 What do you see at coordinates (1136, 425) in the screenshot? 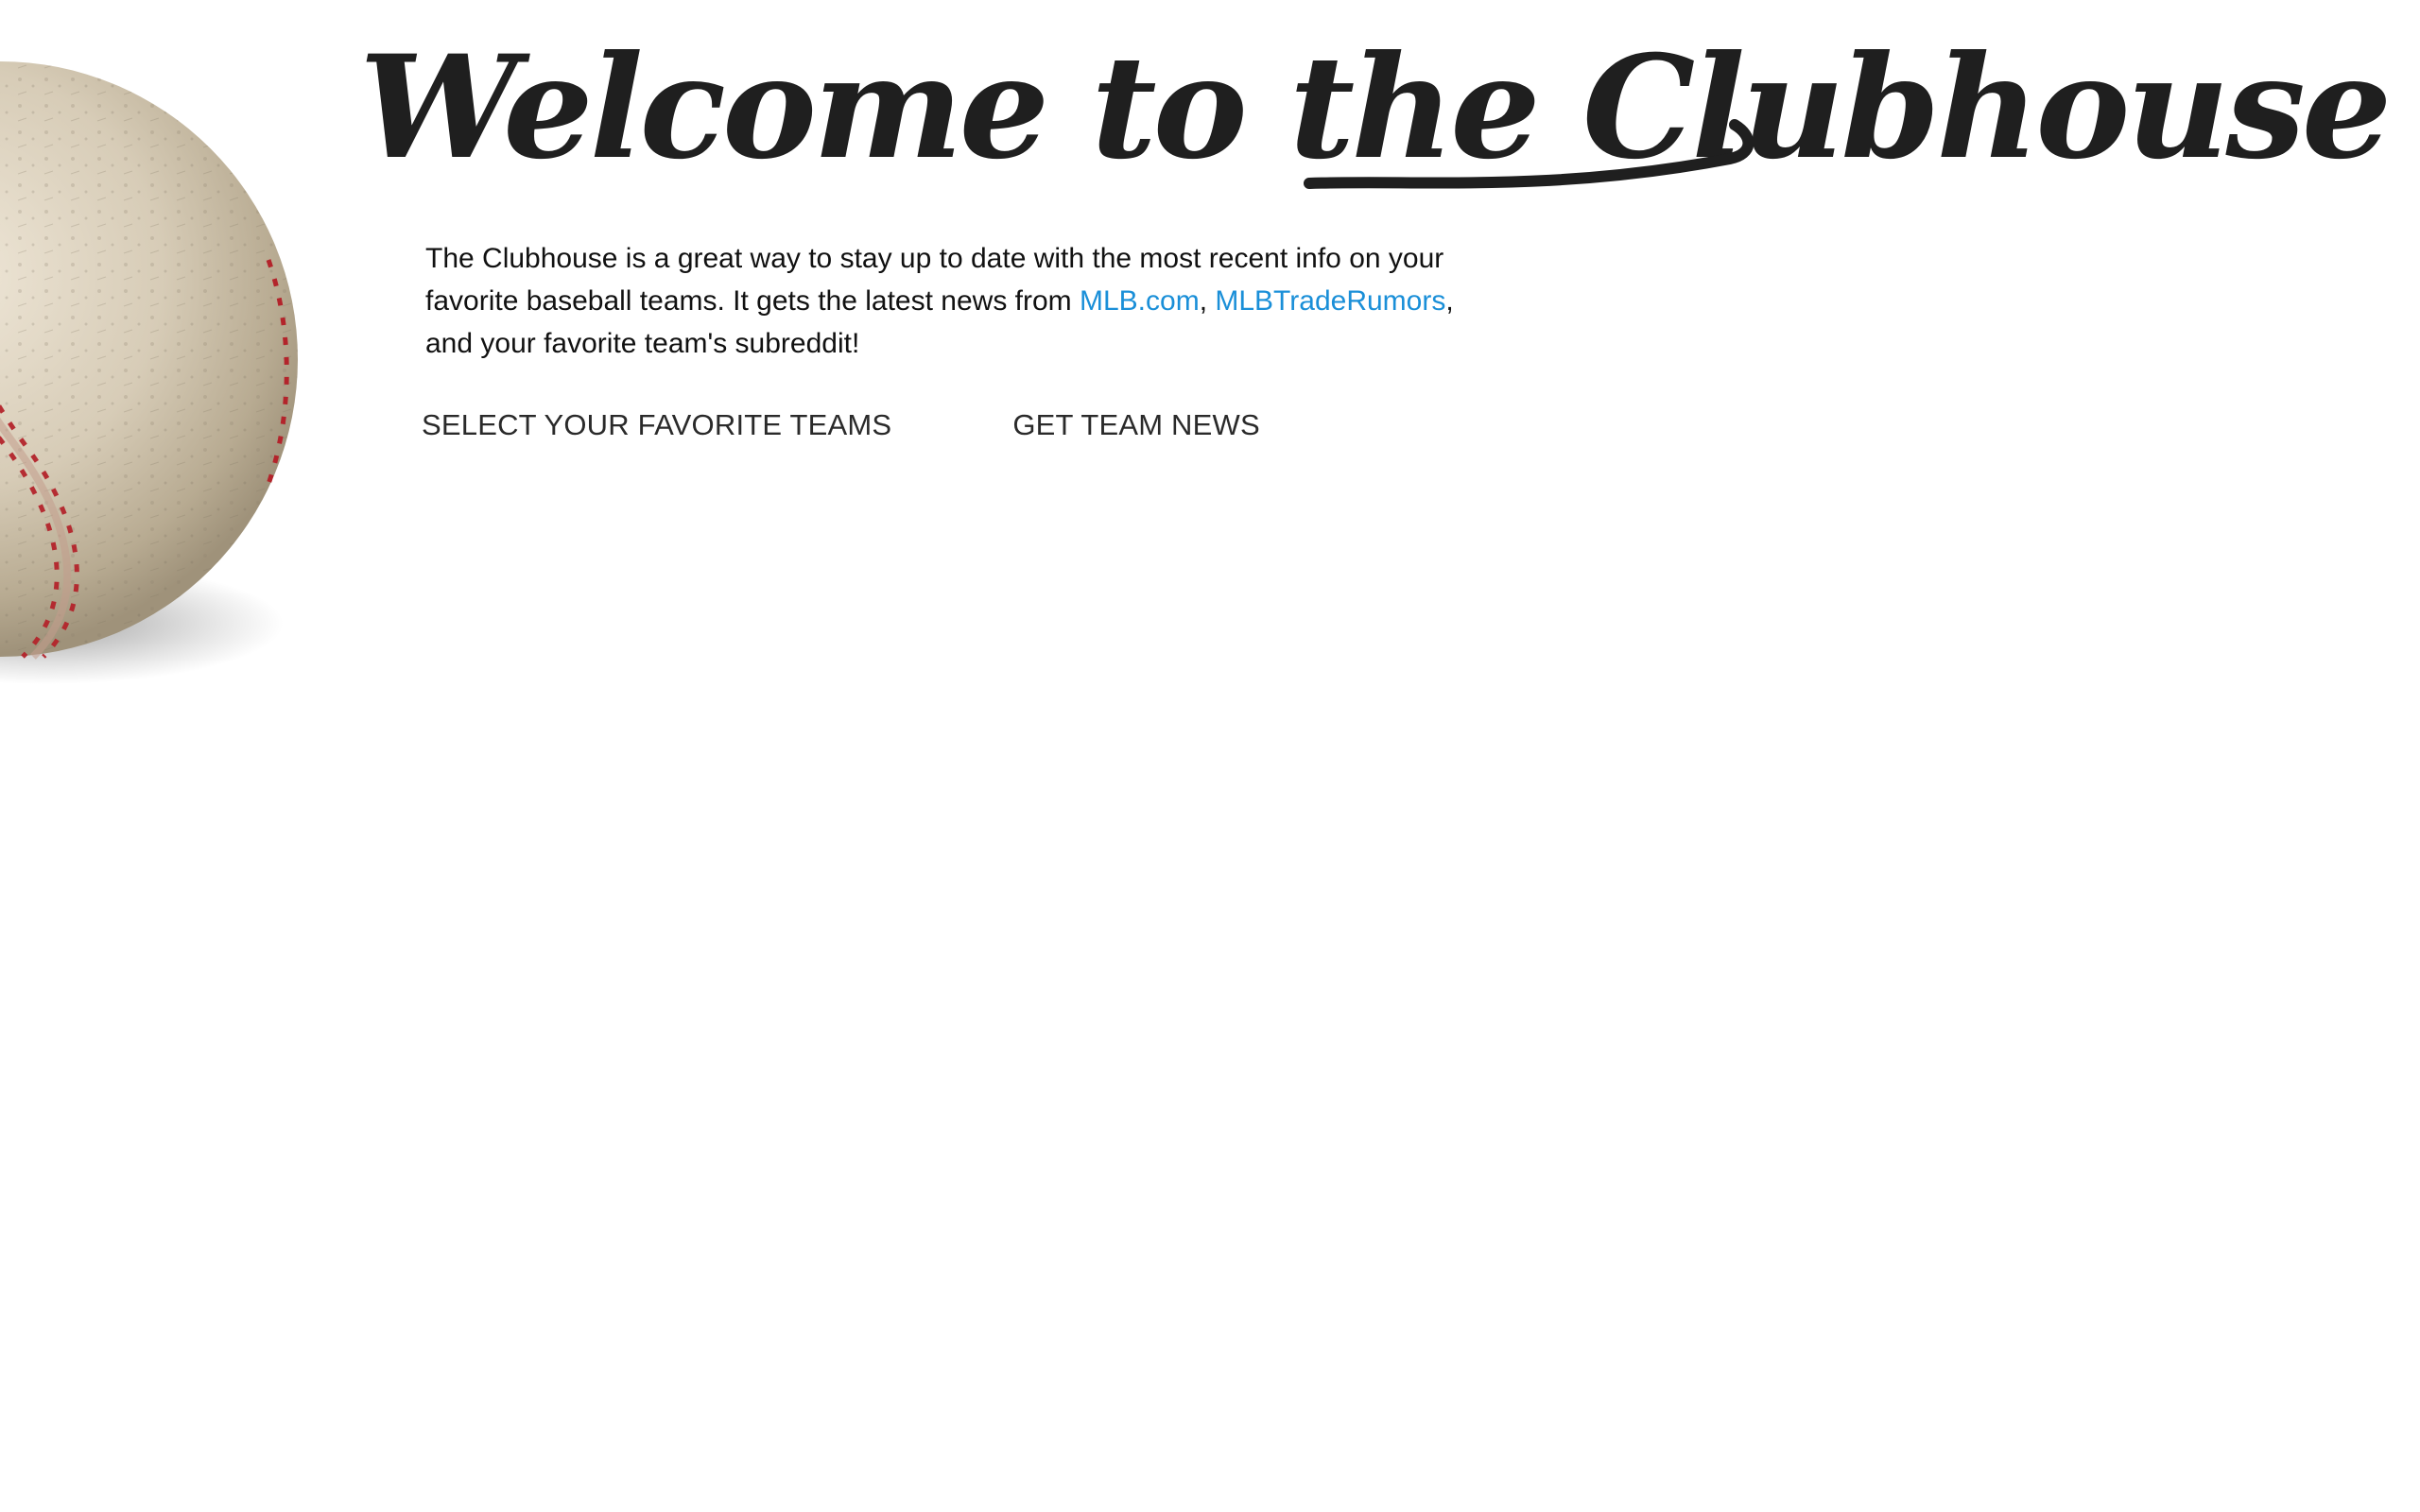
I see `get-team-news-link: GET TEAM NEWS` at bounding box center [1136, 425].